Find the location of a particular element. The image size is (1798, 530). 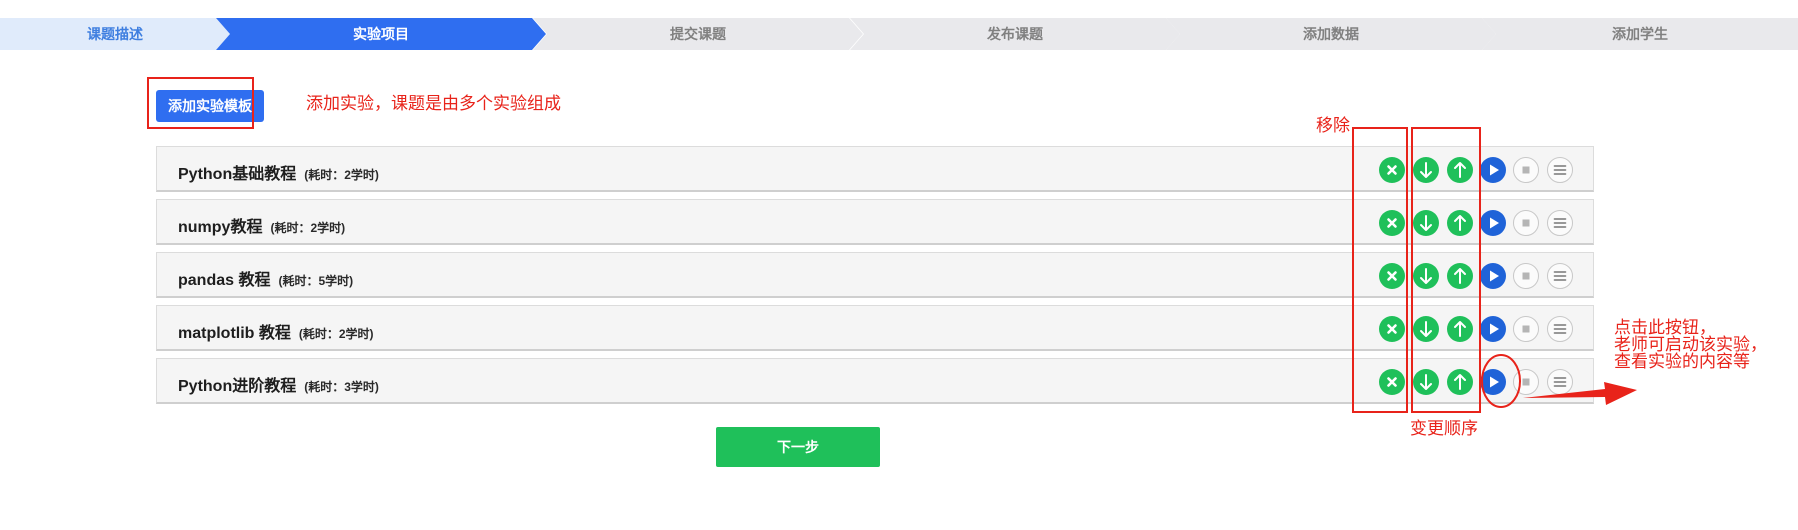

annotation-ellipse-play is located at coordinates (1501, 381).